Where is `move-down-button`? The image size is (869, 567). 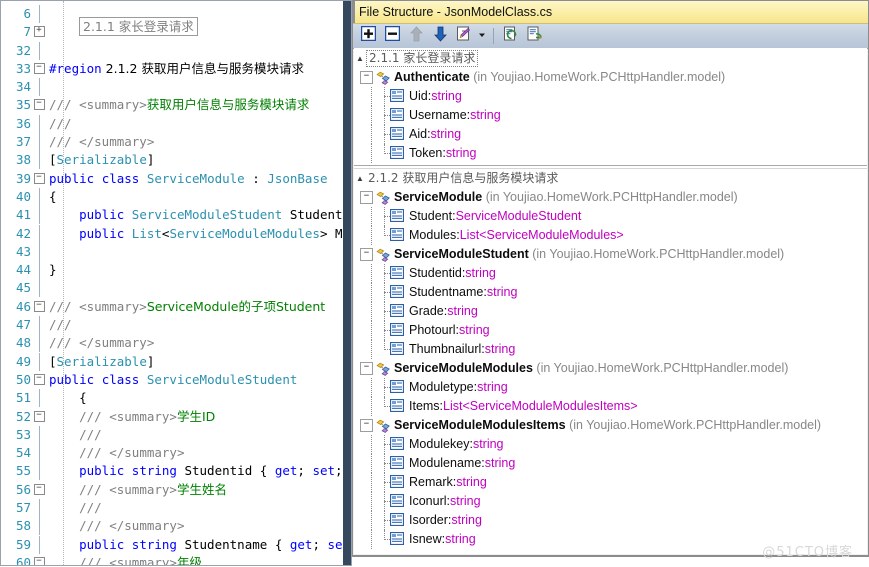 move-down-button is located at coordinates (440, 36).